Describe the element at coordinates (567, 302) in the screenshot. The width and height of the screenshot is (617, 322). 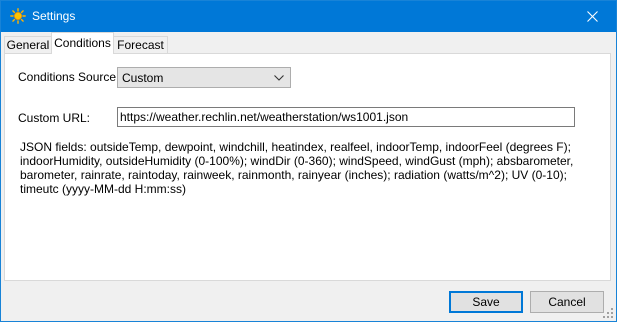
I see `cancel-button: Cancel` at that location.